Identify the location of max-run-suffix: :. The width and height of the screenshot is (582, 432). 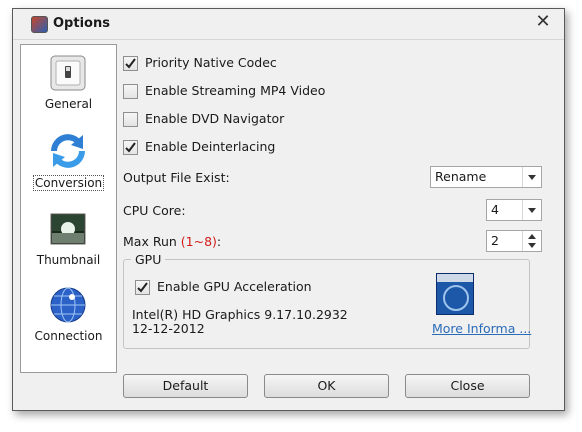
(219, 241).